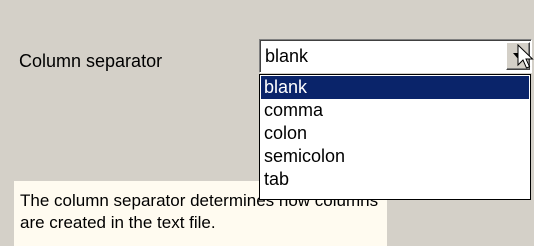 This screenshot has height=246, width=534. What do you see at coordinates (395, 110) in the screenshot?
I see `option-comma: comma` at bounding box center [395, 110].